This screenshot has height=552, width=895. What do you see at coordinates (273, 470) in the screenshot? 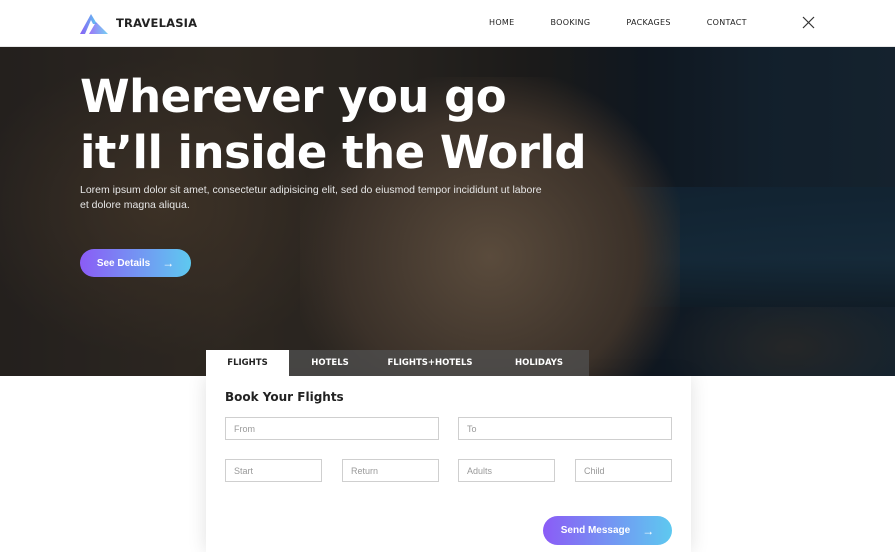
I see `start-date-field: Start` at bounding box center [273, 470].